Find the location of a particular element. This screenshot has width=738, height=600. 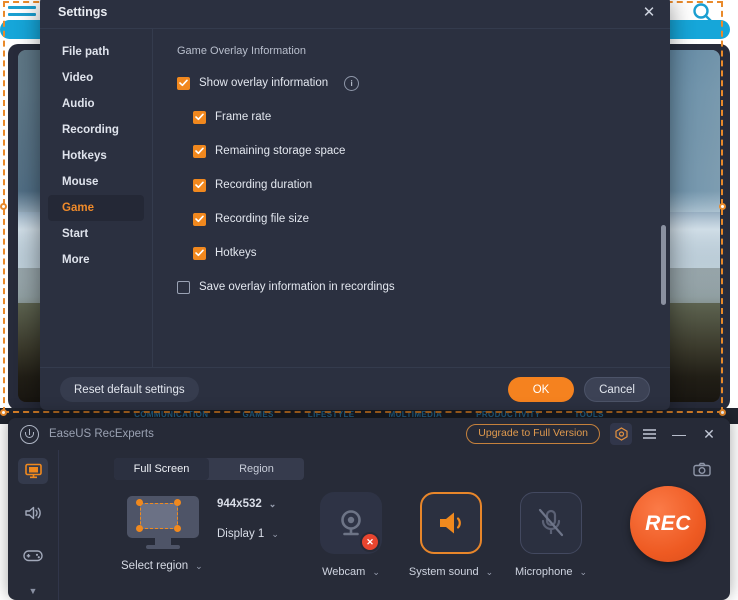

chevron-down-icon: ▼ is located at coordinates (33, 591).